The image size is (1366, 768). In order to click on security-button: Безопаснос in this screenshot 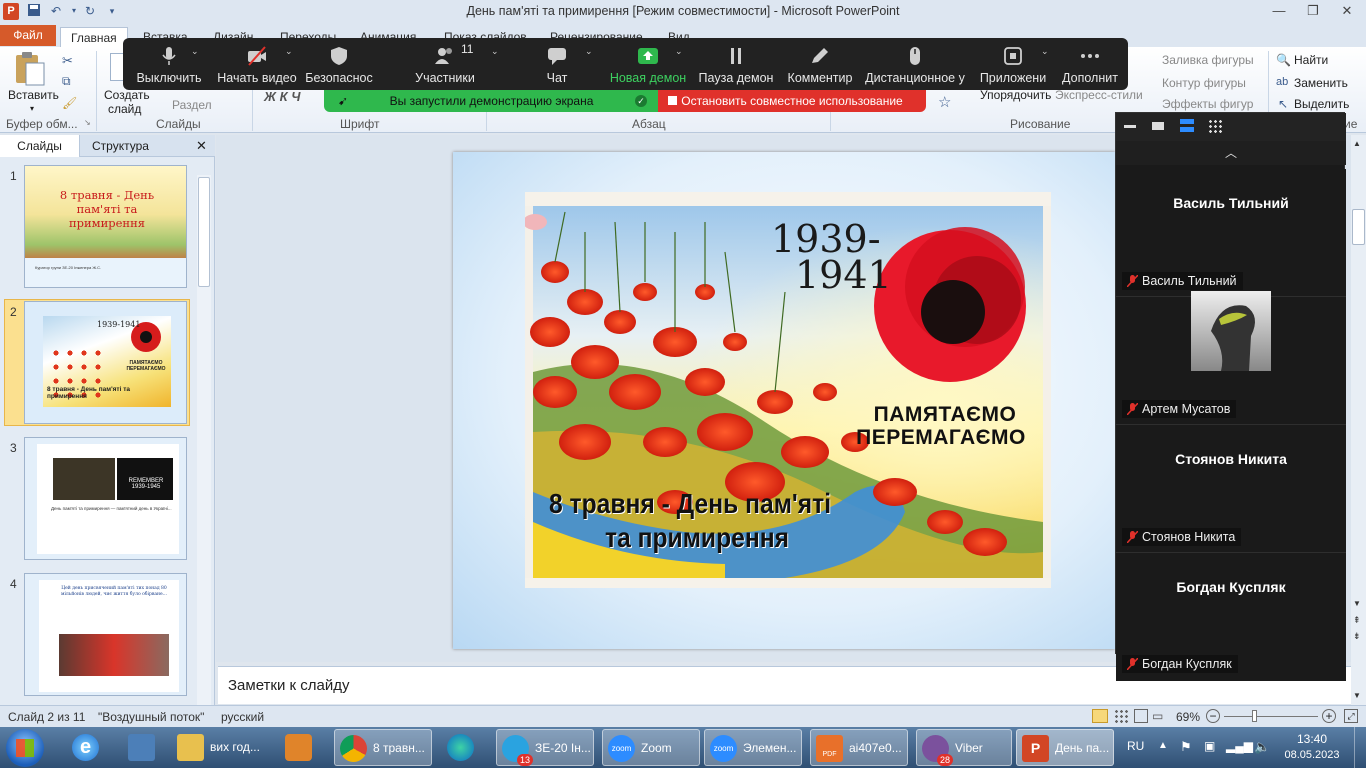, I will do `click(339, 64)`.